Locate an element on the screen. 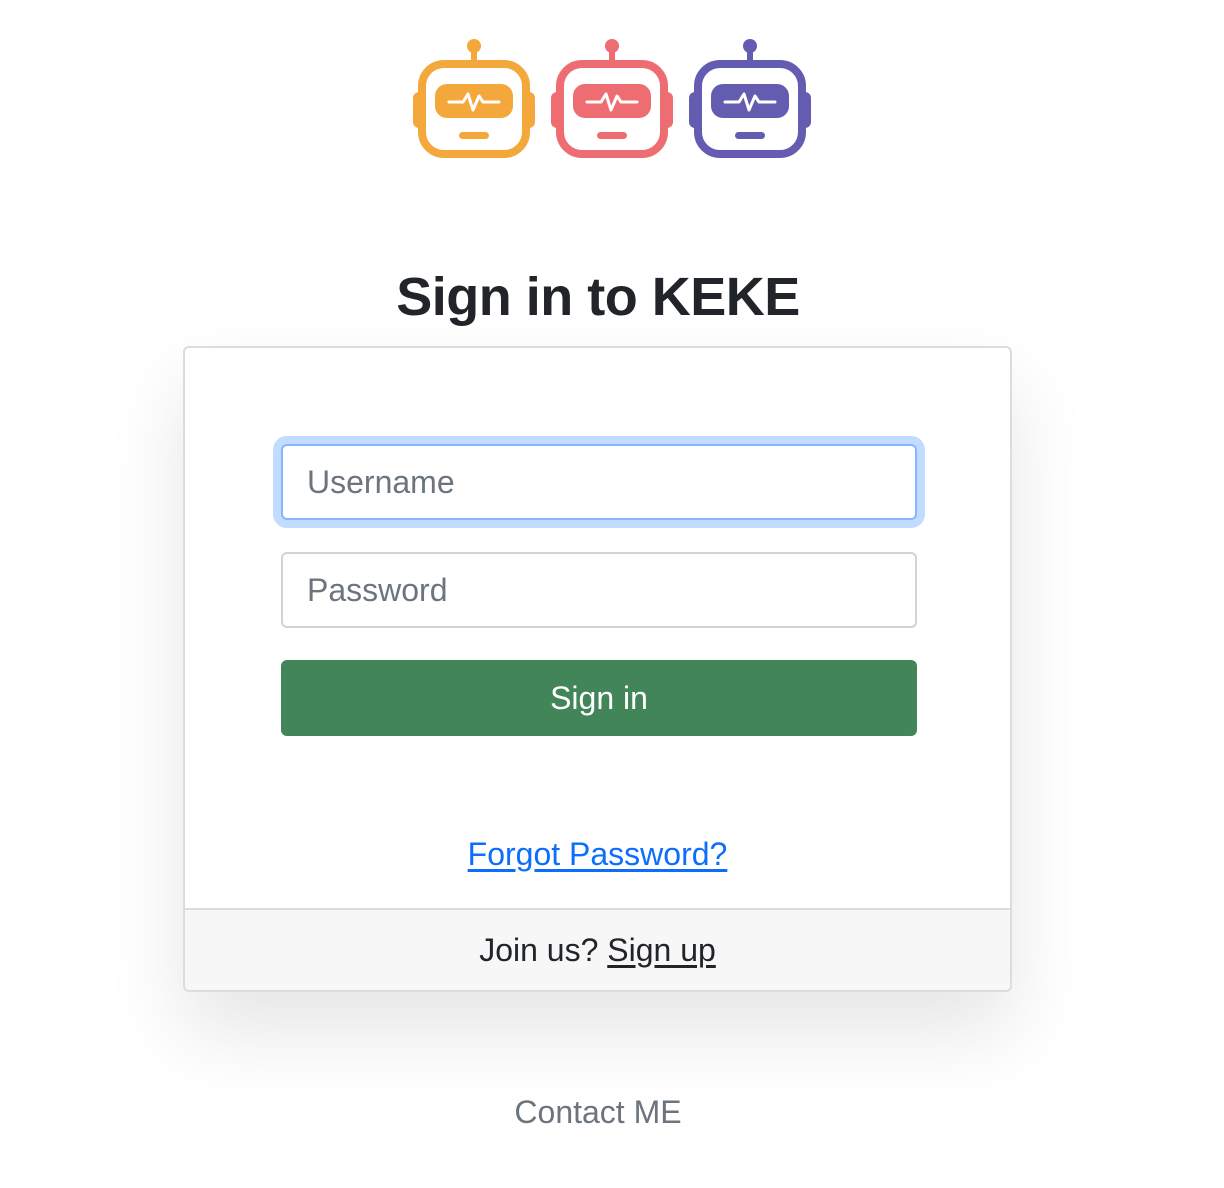  logo is located at coordinates (612, 98).